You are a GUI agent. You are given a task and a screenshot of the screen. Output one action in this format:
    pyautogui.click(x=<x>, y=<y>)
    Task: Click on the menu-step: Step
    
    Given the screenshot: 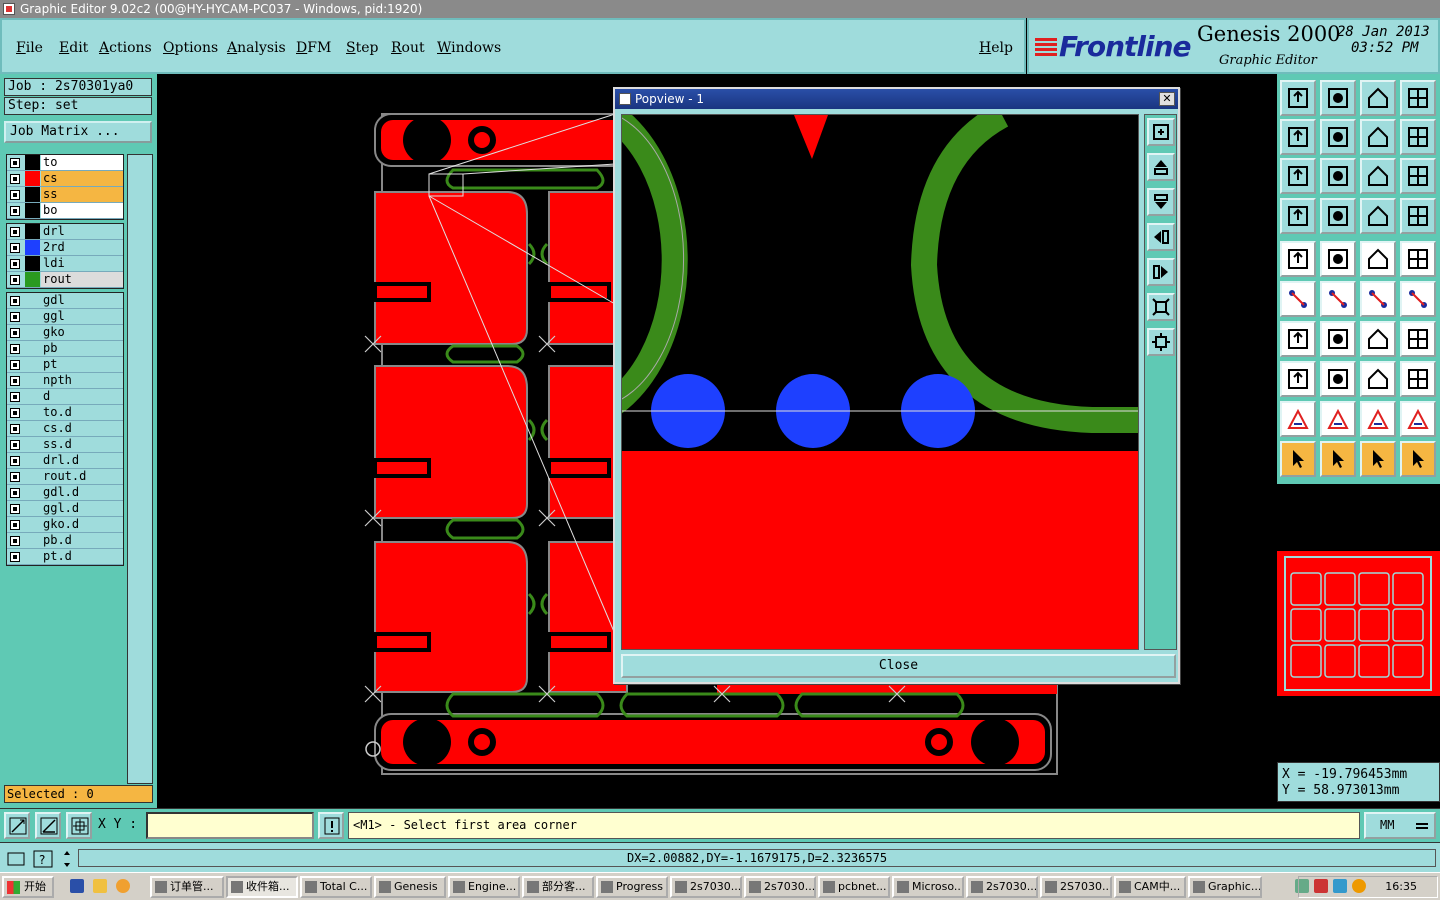 What is the action you would take?
    pyautogui.click(x=362, y=48)
    